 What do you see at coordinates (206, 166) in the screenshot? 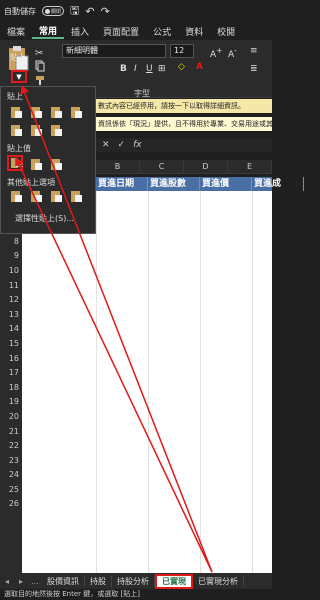
I see `column-header: D` at bounding box center [206, 166].